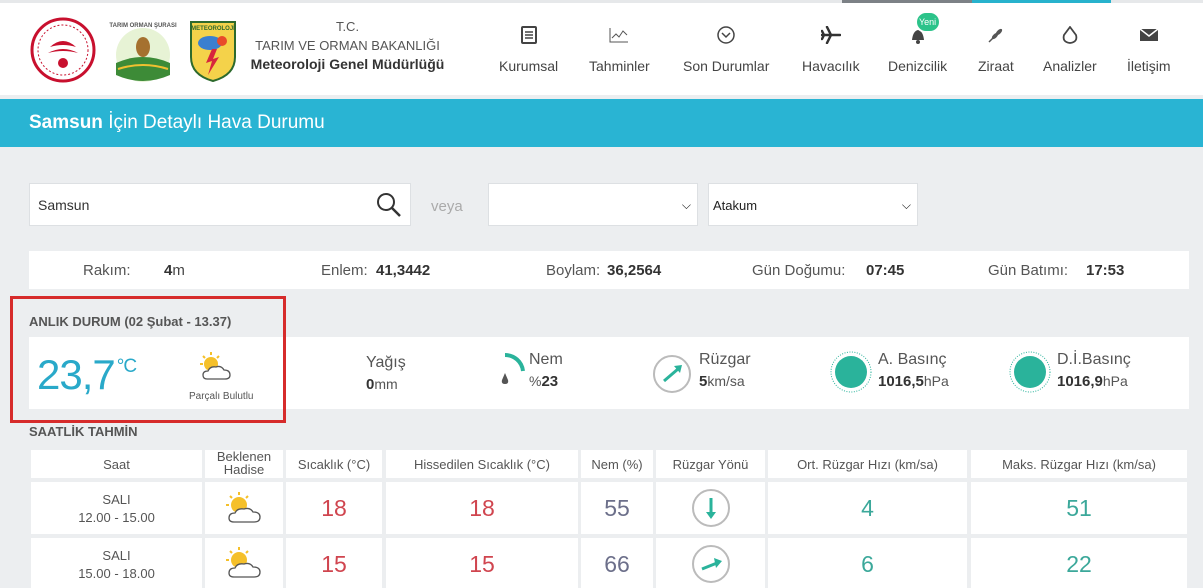 The width and height of the screenshot is (1203, 588). What do you see at coordinates (996, 47) in the screenshot?
I see `nav-ziraat: Ziraat` at bounding box center [996, 47].